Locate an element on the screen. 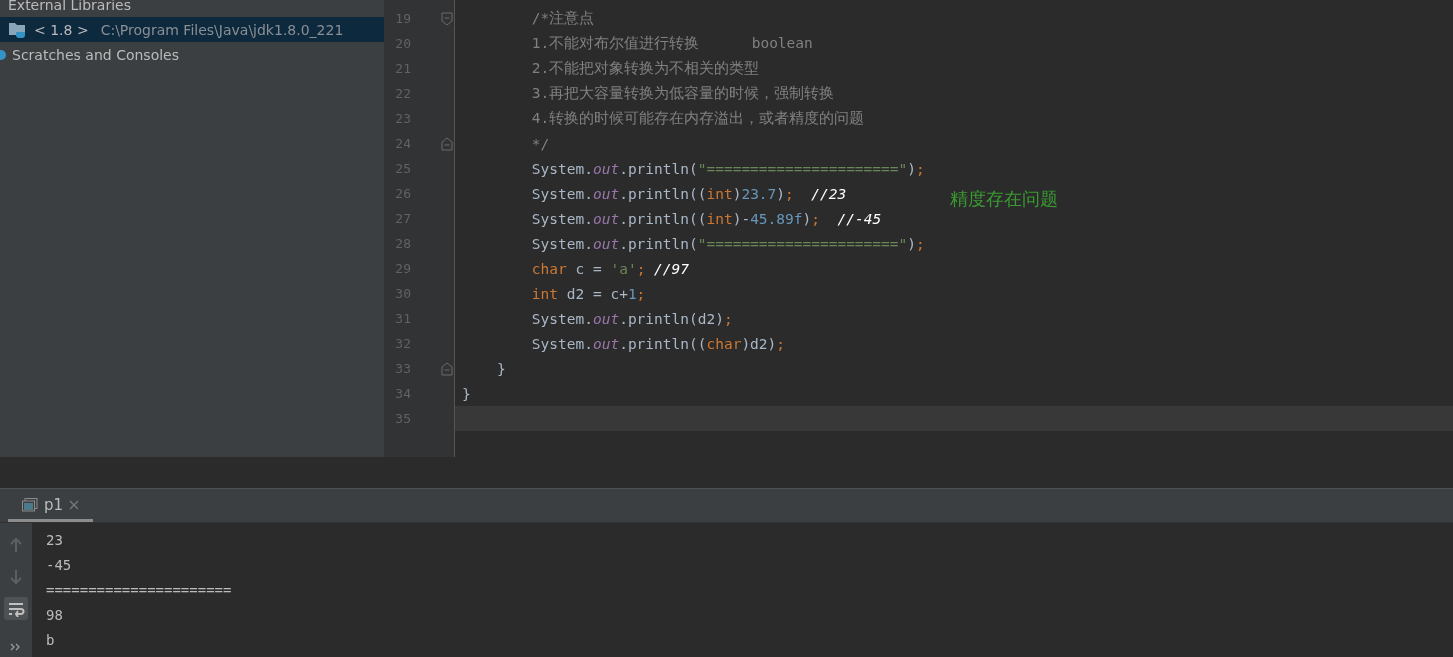 The image size is (1453, 657). code-line: System.out.println((int)-45.89f); //-45 is located at coordinates (706, 218).